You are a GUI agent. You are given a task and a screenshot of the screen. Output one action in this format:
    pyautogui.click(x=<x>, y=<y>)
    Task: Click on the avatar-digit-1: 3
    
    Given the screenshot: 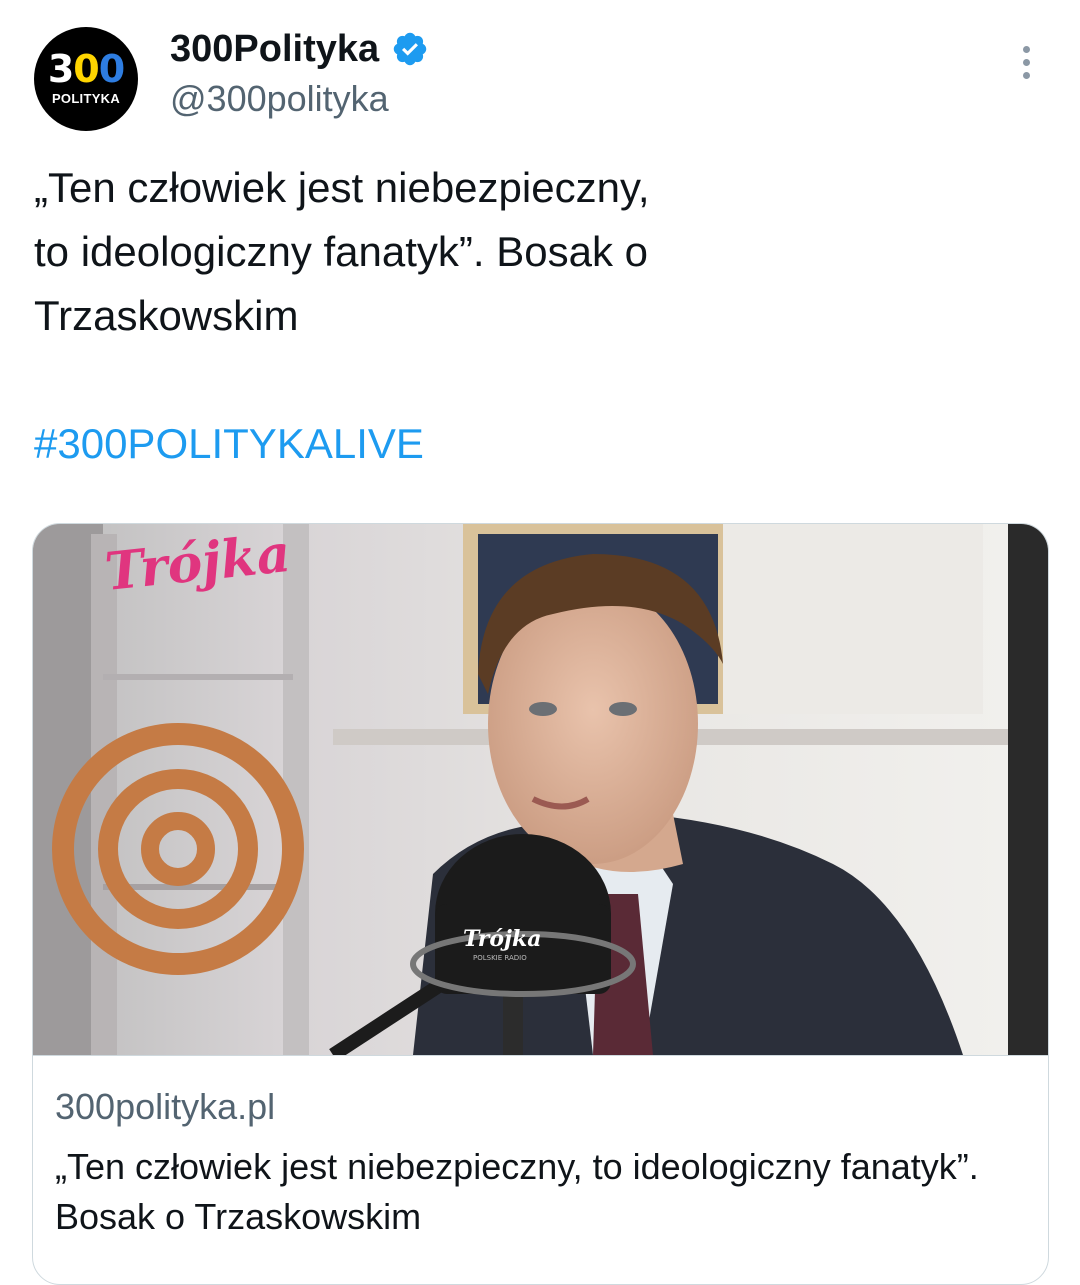 What is the action you would take?
    pyautogui.click(x=60, y=69)
    